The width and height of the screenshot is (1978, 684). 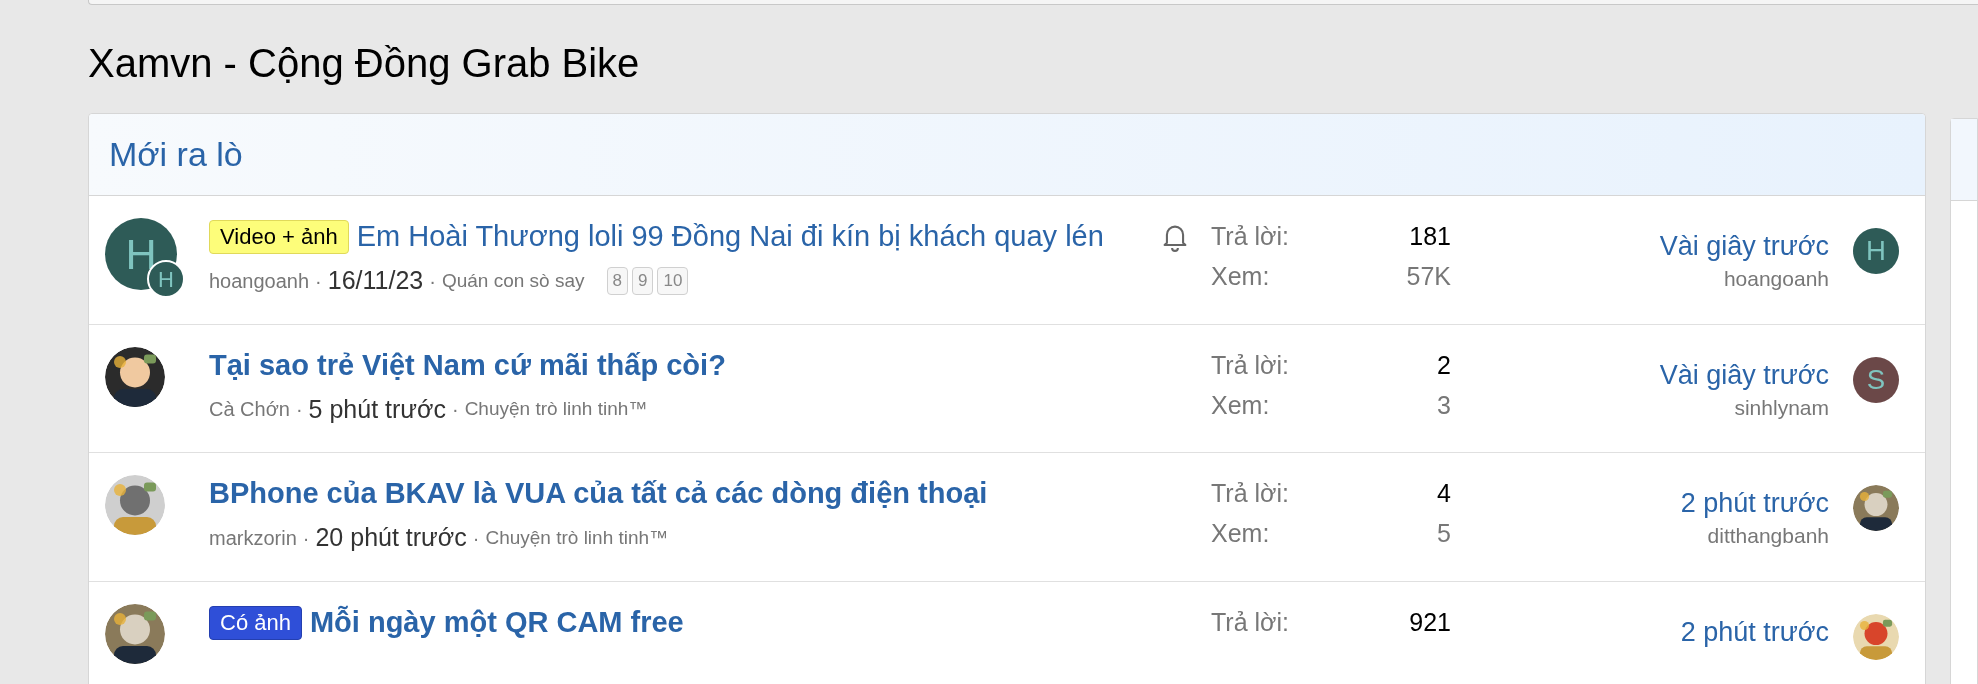 I want to click on replies-count: 921, so click(x=1430, y=622).